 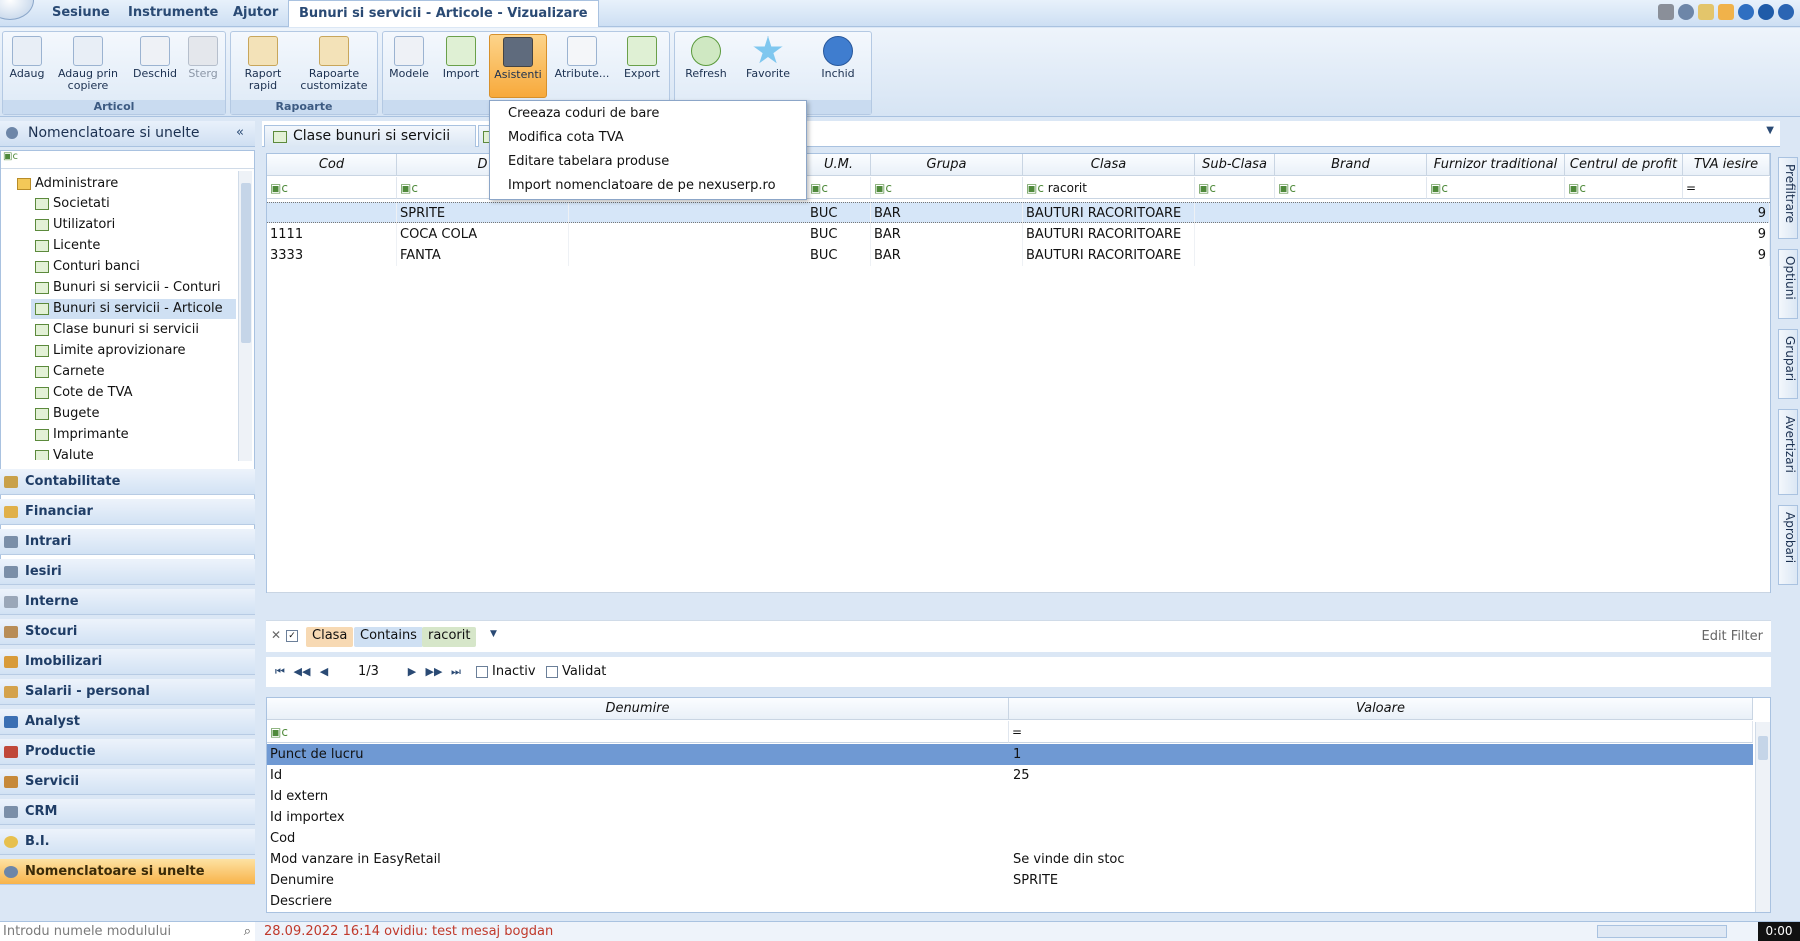 I want to click on prev-page-group-icon: ◀◀, so click(x=302, y=672).